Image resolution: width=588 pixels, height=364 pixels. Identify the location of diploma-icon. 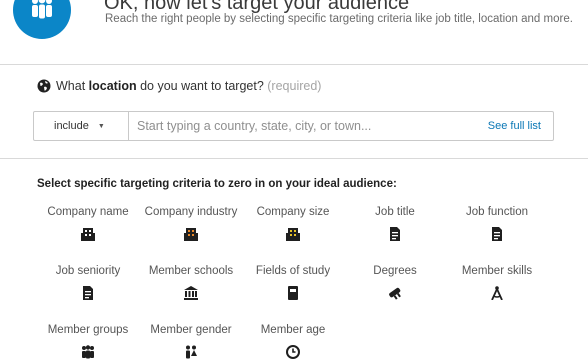
(395, 293).